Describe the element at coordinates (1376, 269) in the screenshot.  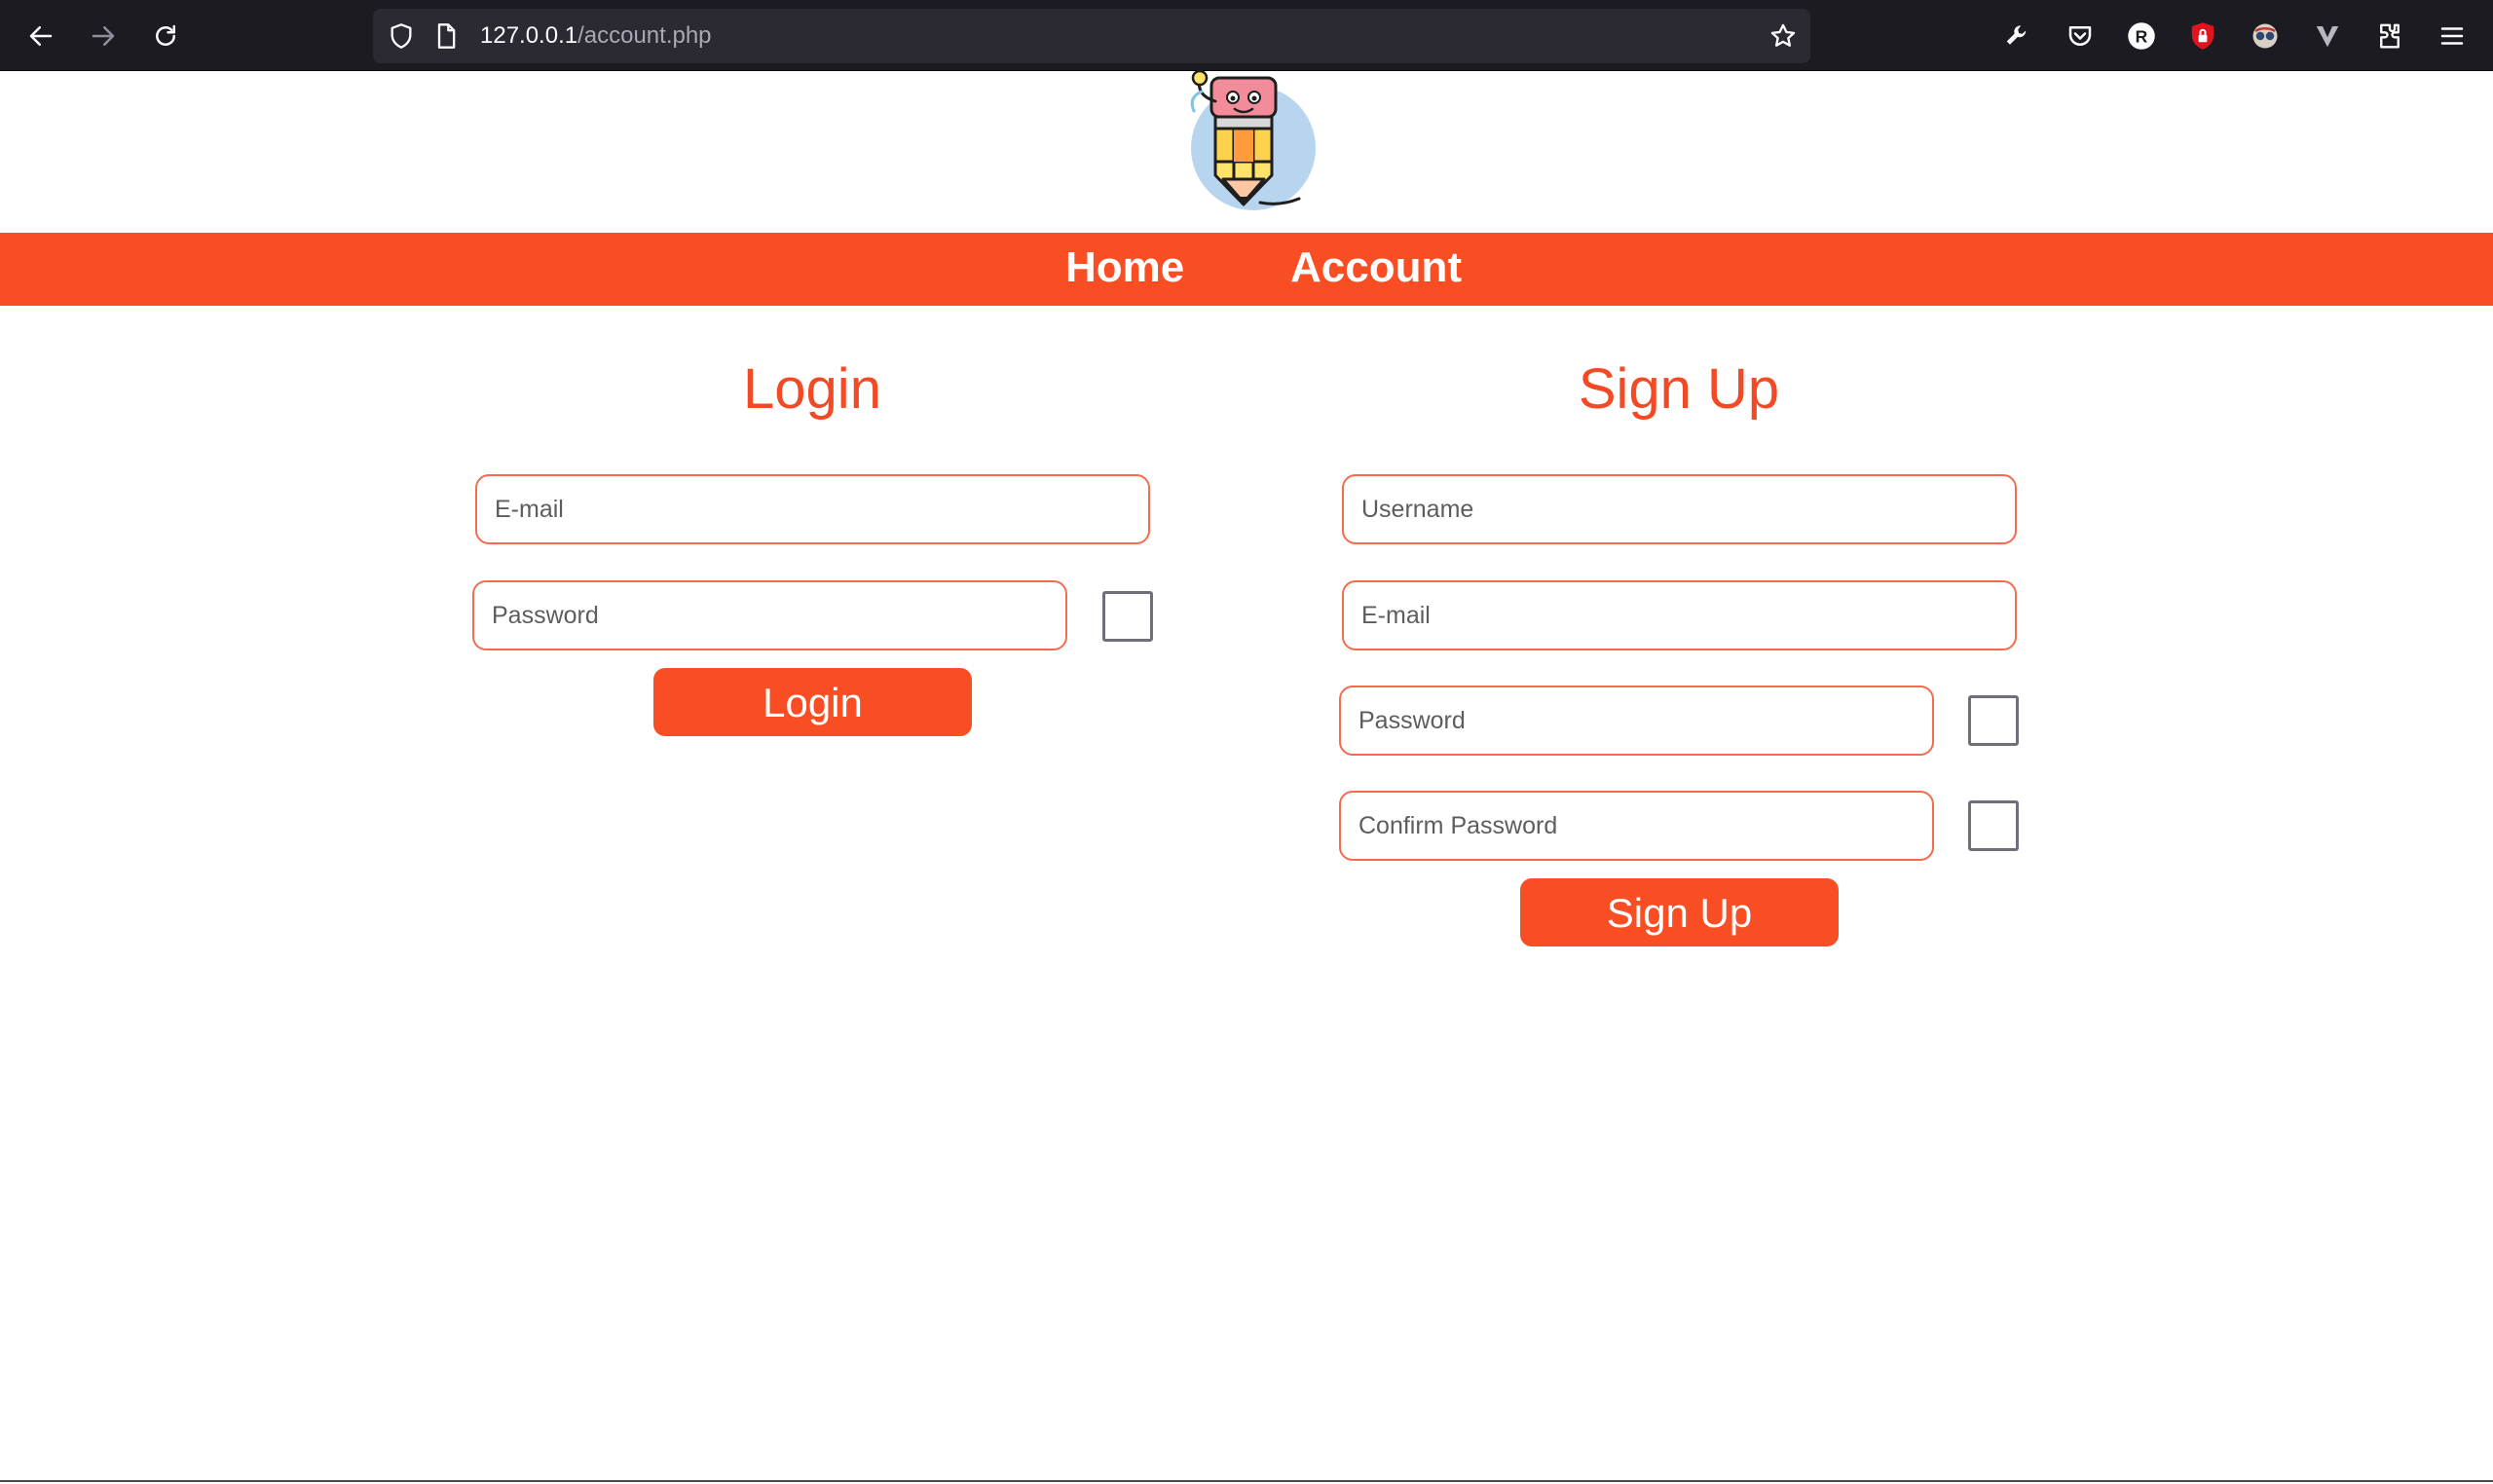
I see `nav-account-link: Account` at that location.